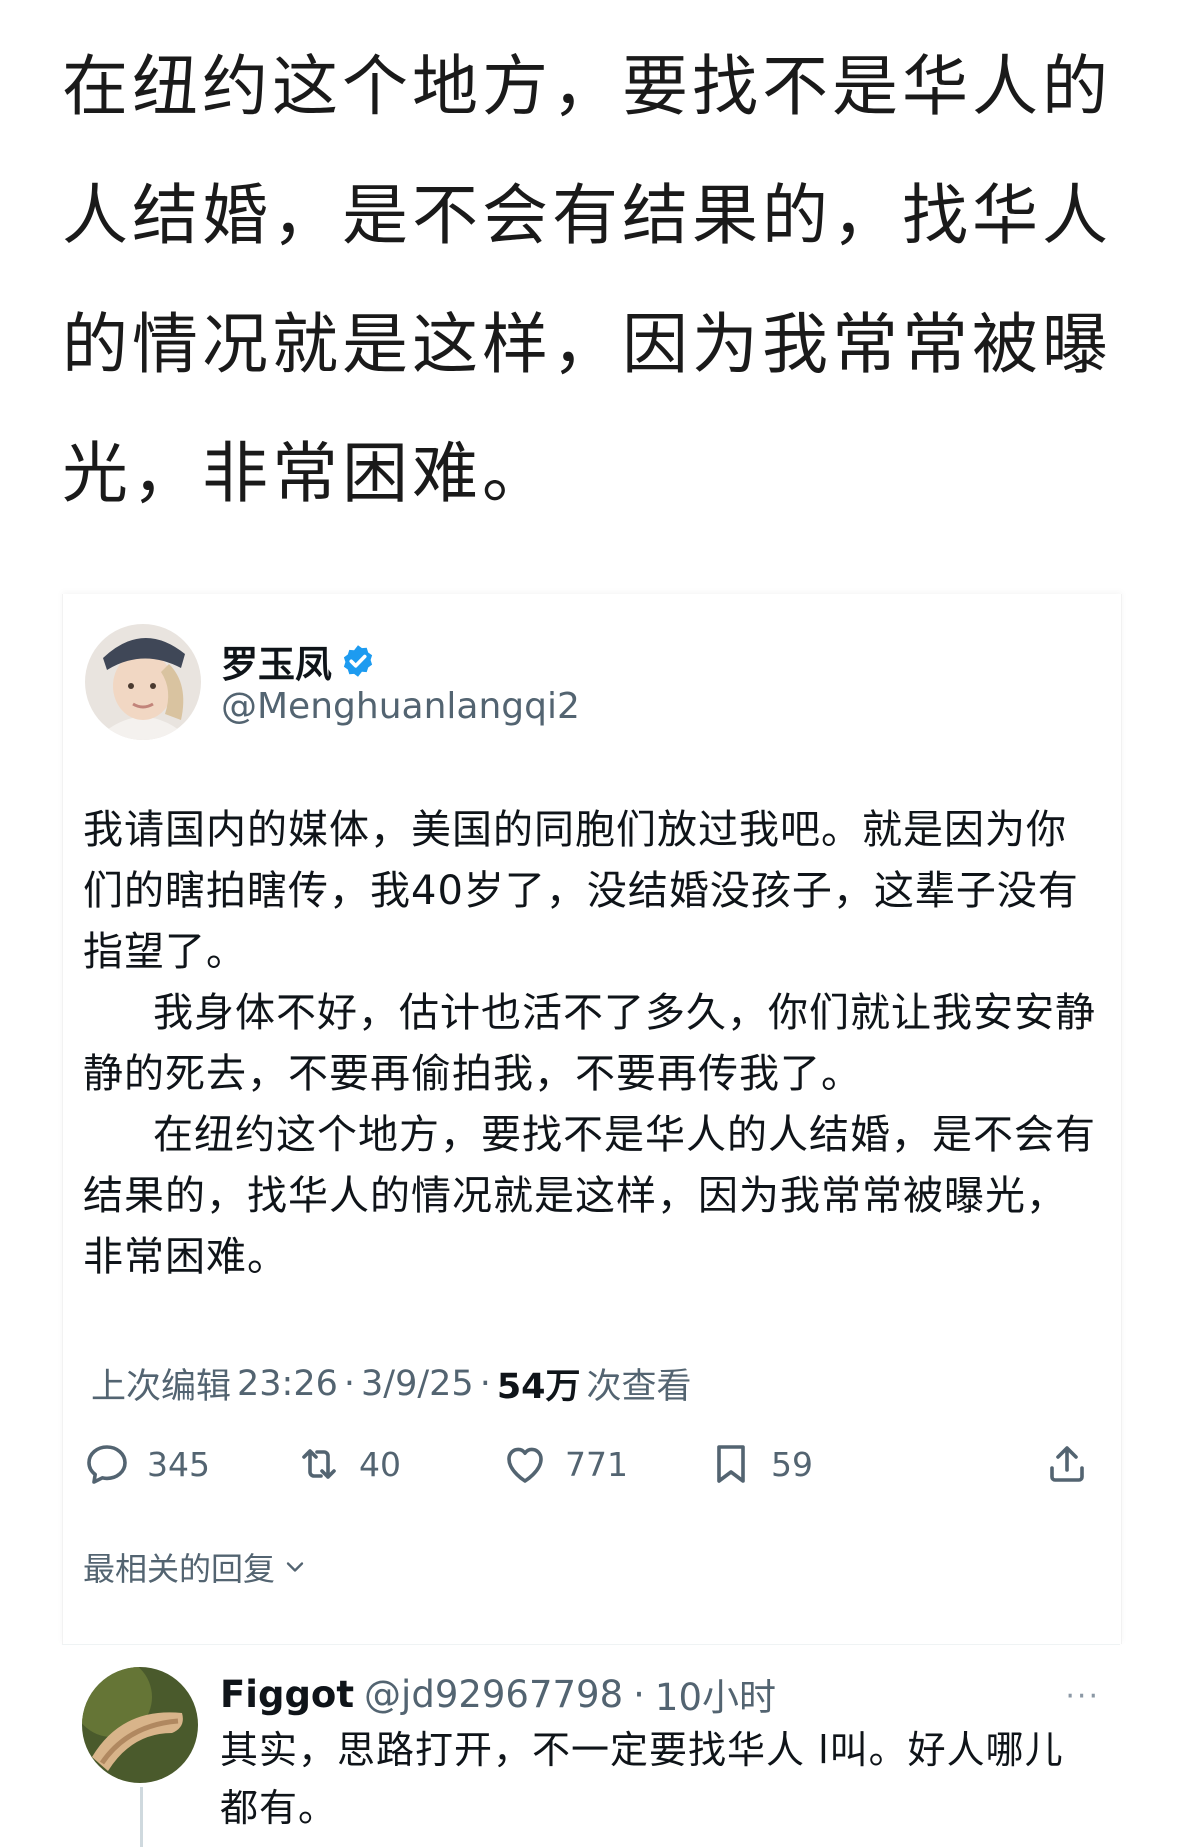 The image size is (1179, 1847). Describe the element at coordinates (295, 1567) in the screenshot. I see `chevron-down-icon` at that location.